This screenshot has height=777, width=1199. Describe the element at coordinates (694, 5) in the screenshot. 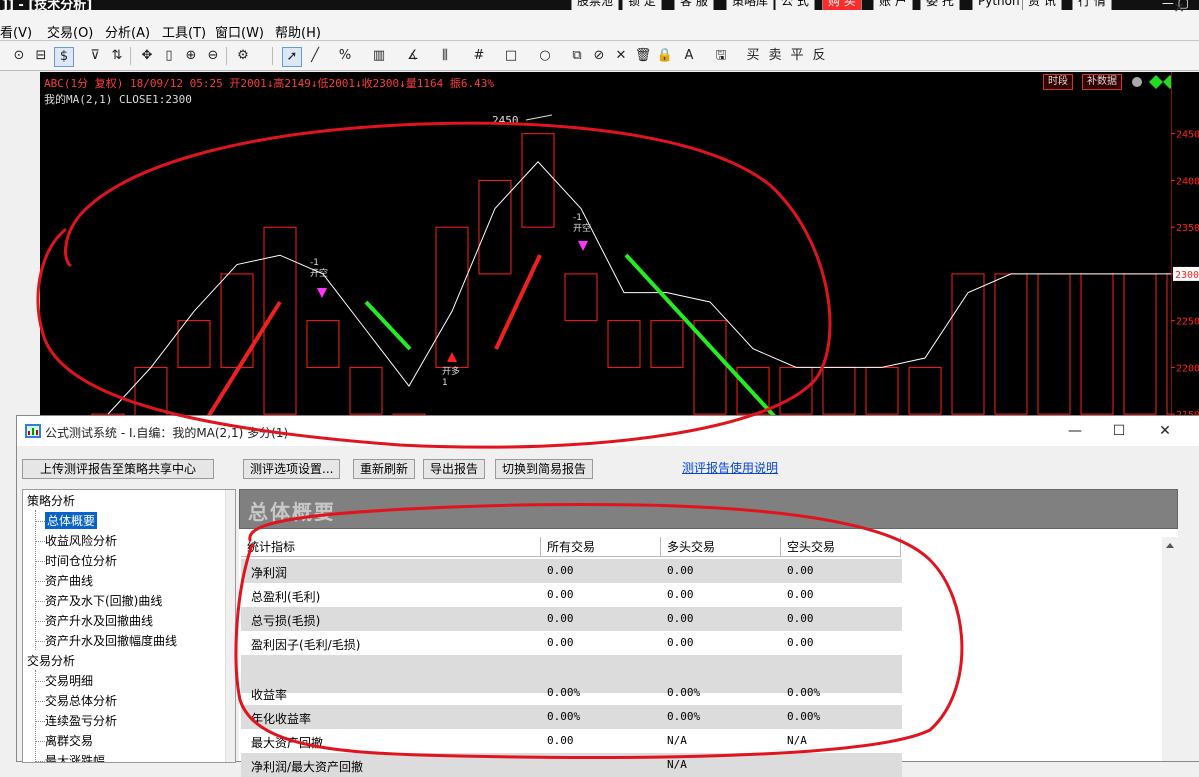

I see `top-button-2: 客 服` at that location.